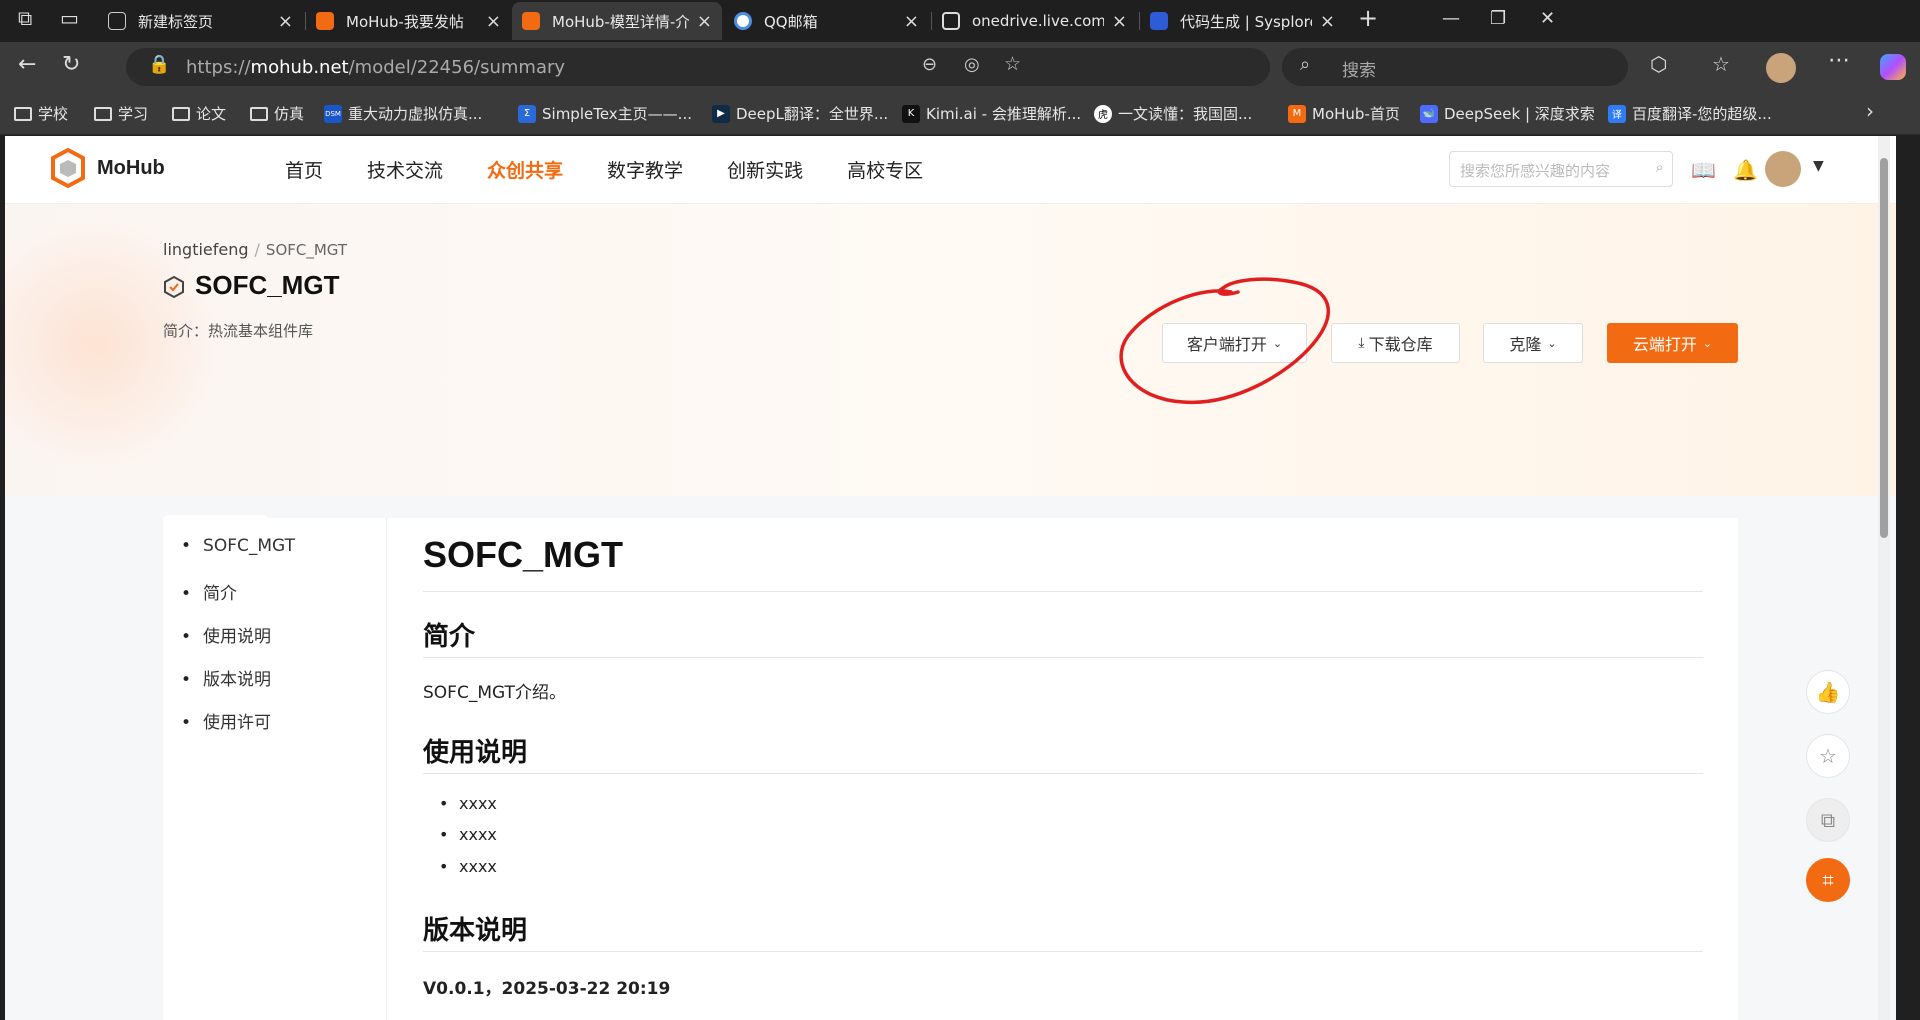 This screenshot has height=1020, width=1920. I want to click on browser-tab: 代码生成 | Sysplorer使用手 ×, so click(1242, 21).